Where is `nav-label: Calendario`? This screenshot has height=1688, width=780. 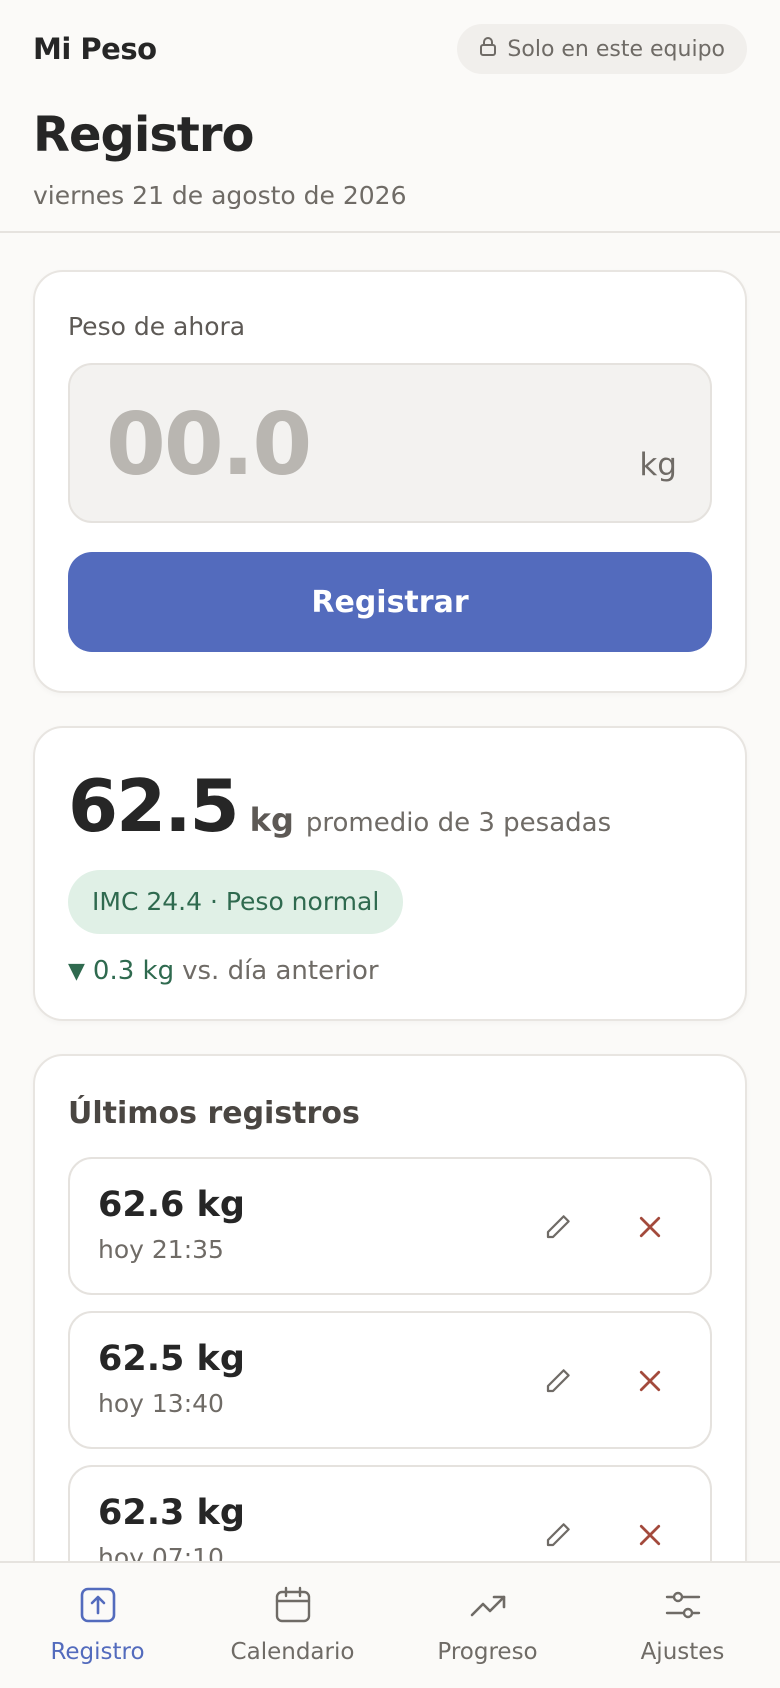 nav-label: Calendario is located at coordinates (292, 1652).